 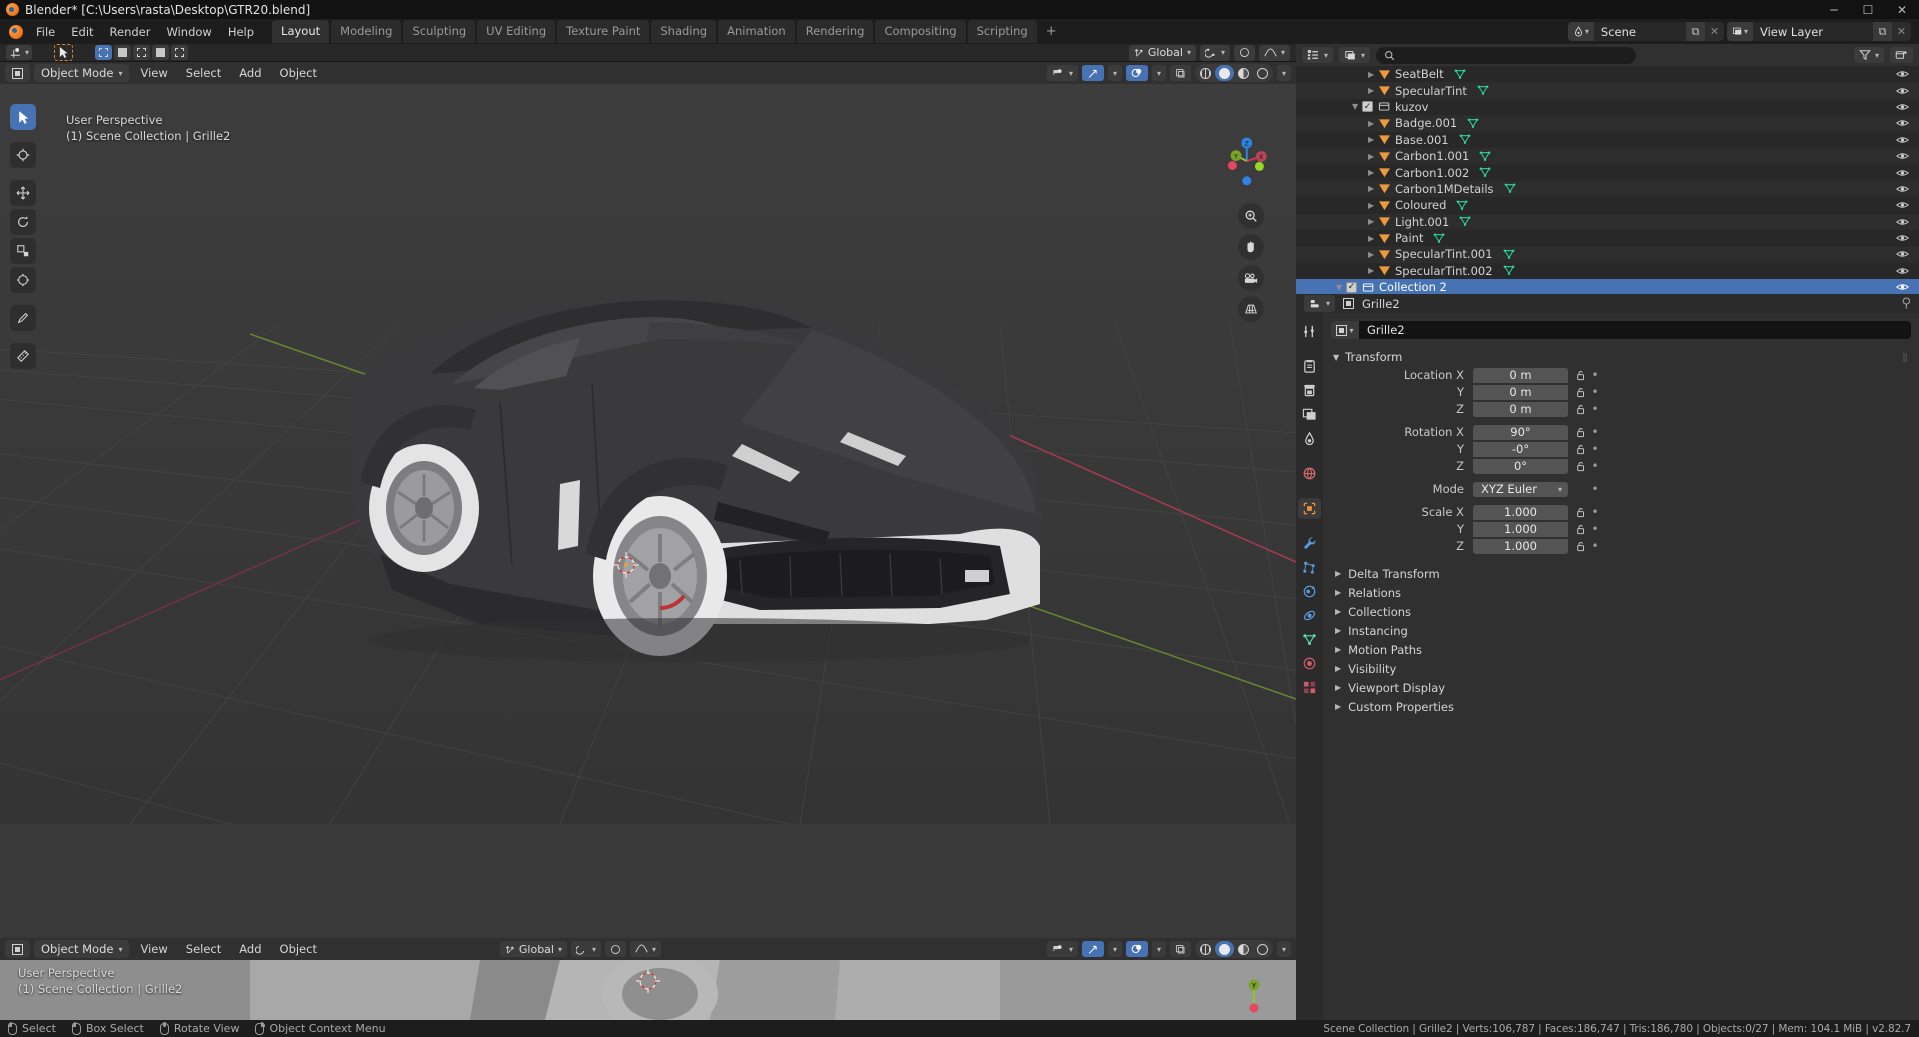 What do you see at coordinates (1581, 449) in the screenshot?
I see `rotation-y-lock-icon` at bounding box center [1581, 449].